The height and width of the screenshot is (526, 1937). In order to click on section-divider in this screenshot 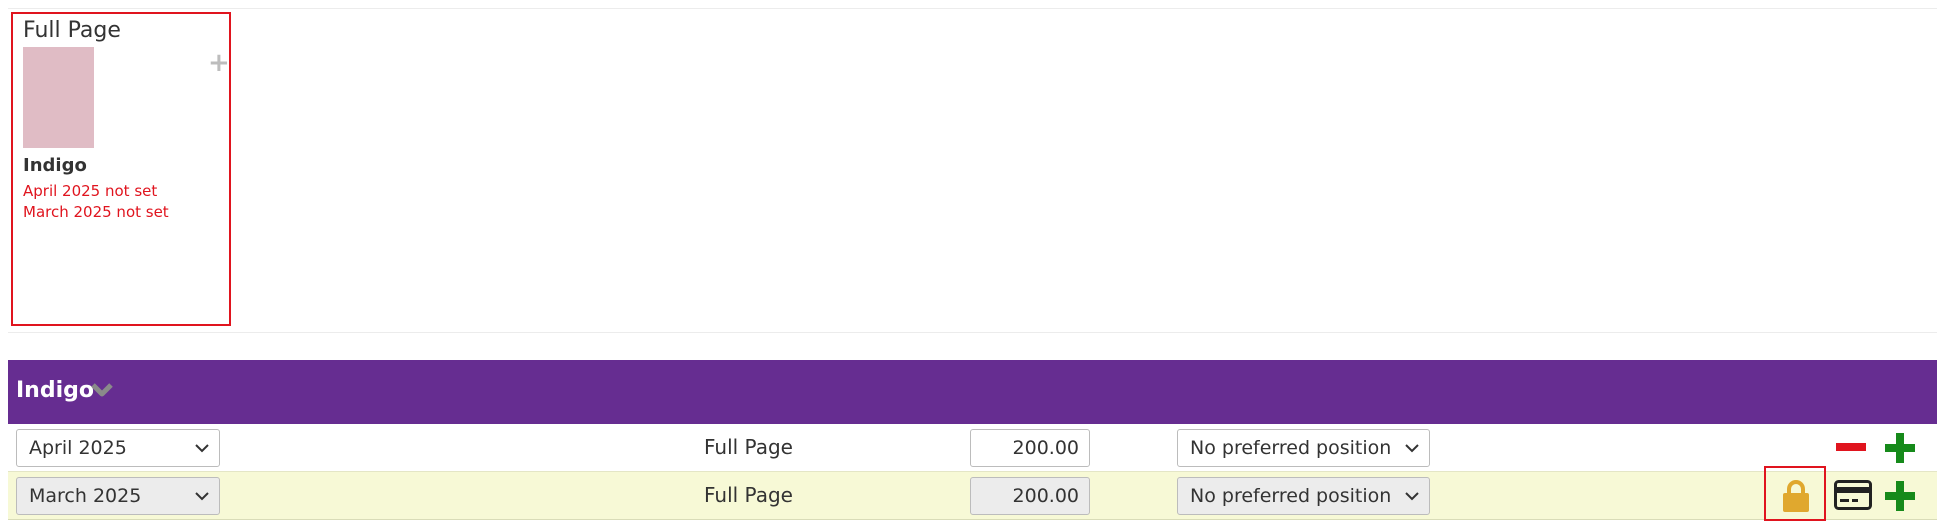, I will do `click(972, 332)`.